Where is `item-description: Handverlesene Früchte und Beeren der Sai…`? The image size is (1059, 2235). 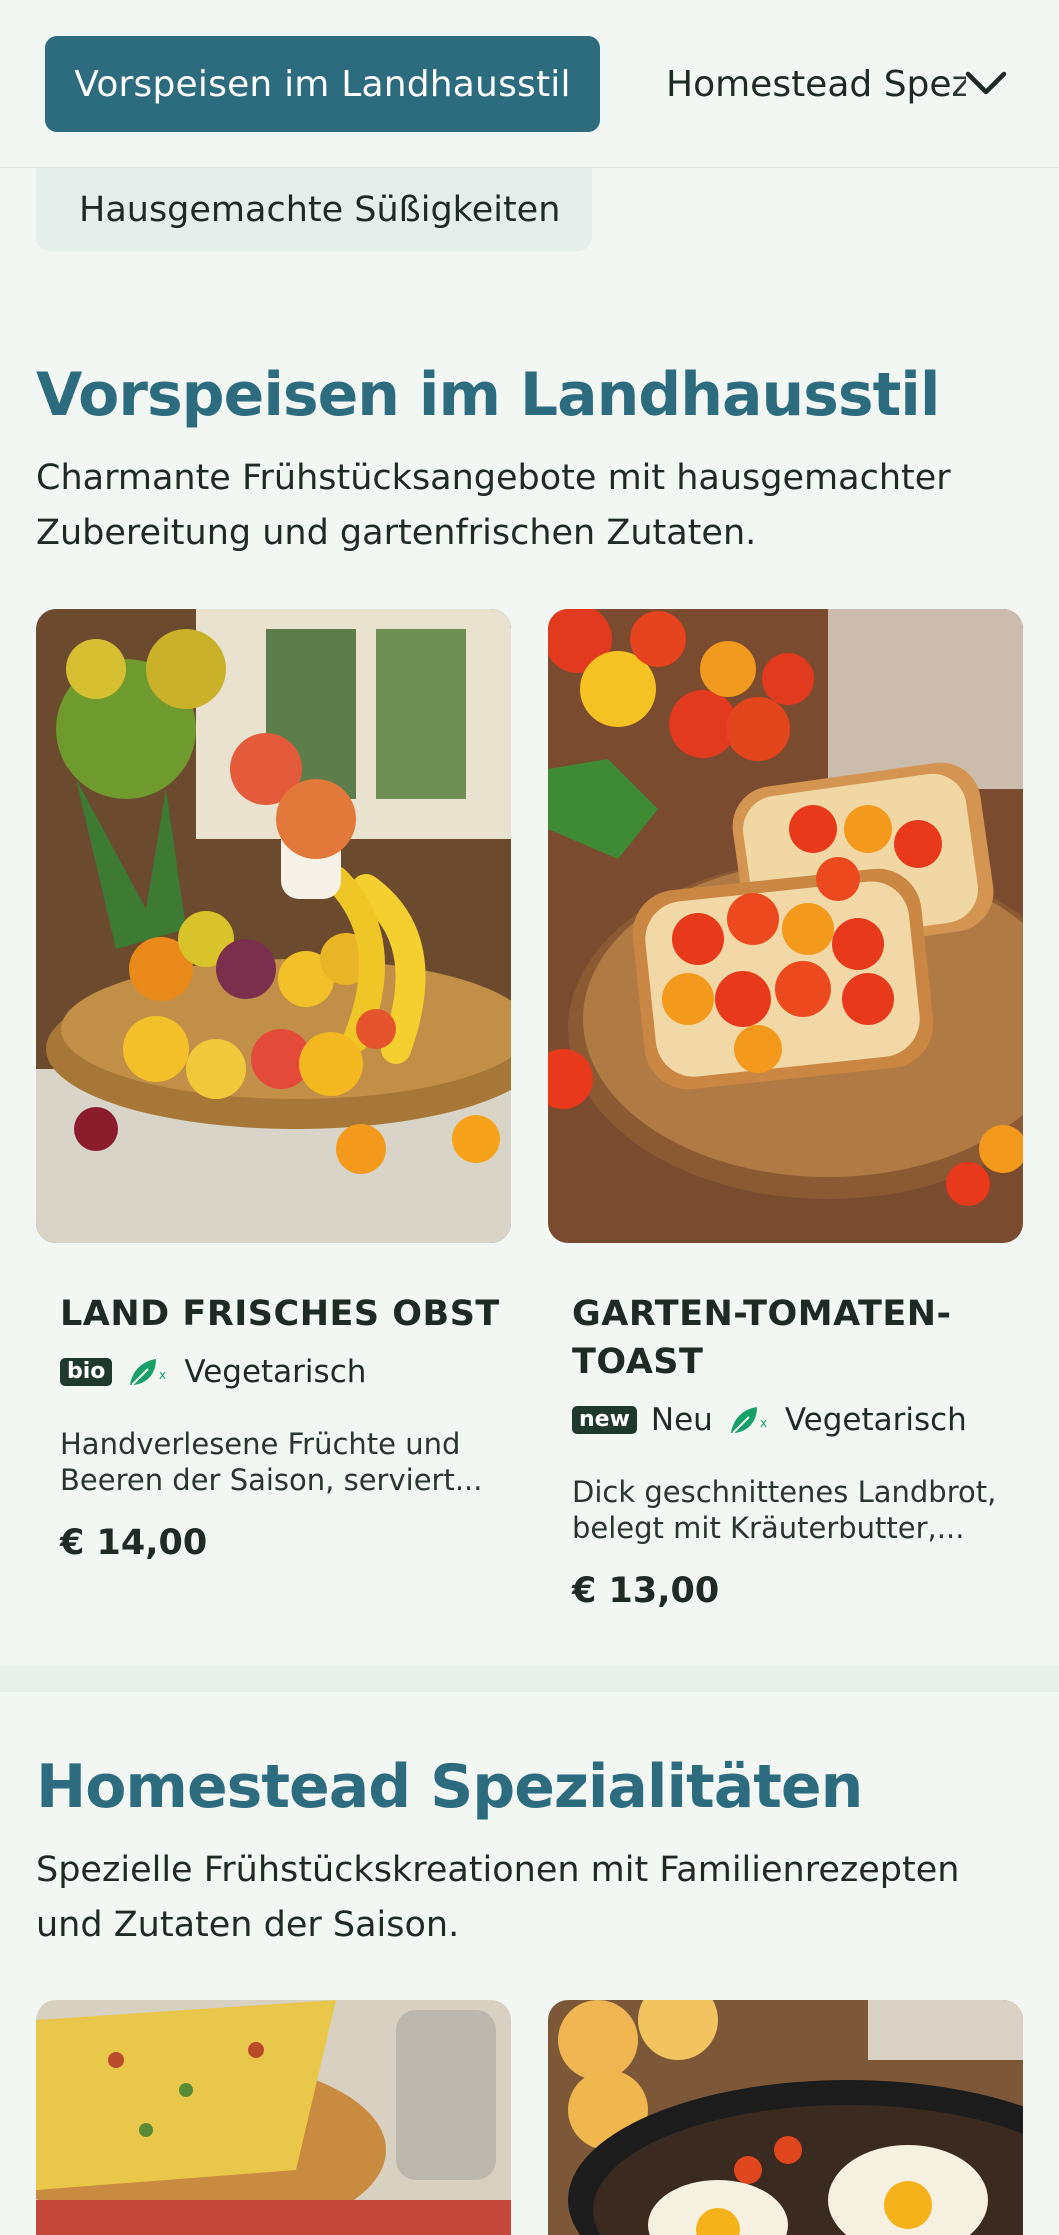
item-description: Handverlesene Früchte und Beeren der Sai… is located at coordinates (271, 1462).